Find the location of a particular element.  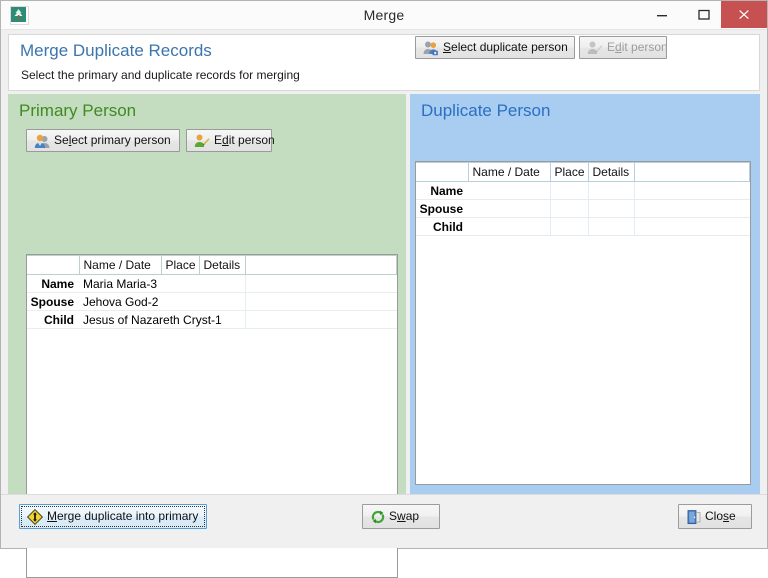

two-people-add-icon is located at coordinates (431, 48).